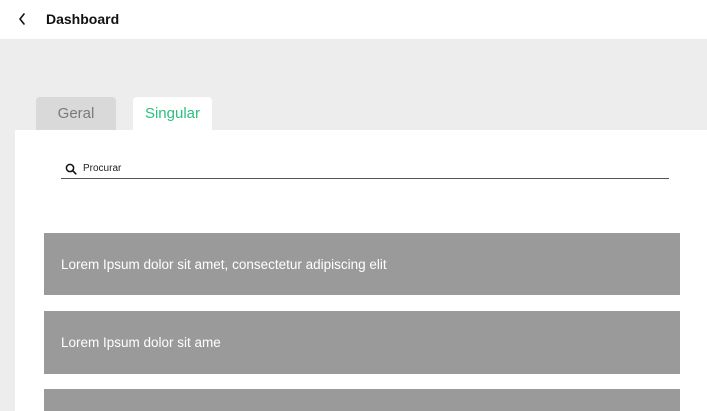 This screenshot has height=411, width=707. Describe the element at coordinates (172, 114) in the screenshot. I see `tab-singular: Singular` at that location.